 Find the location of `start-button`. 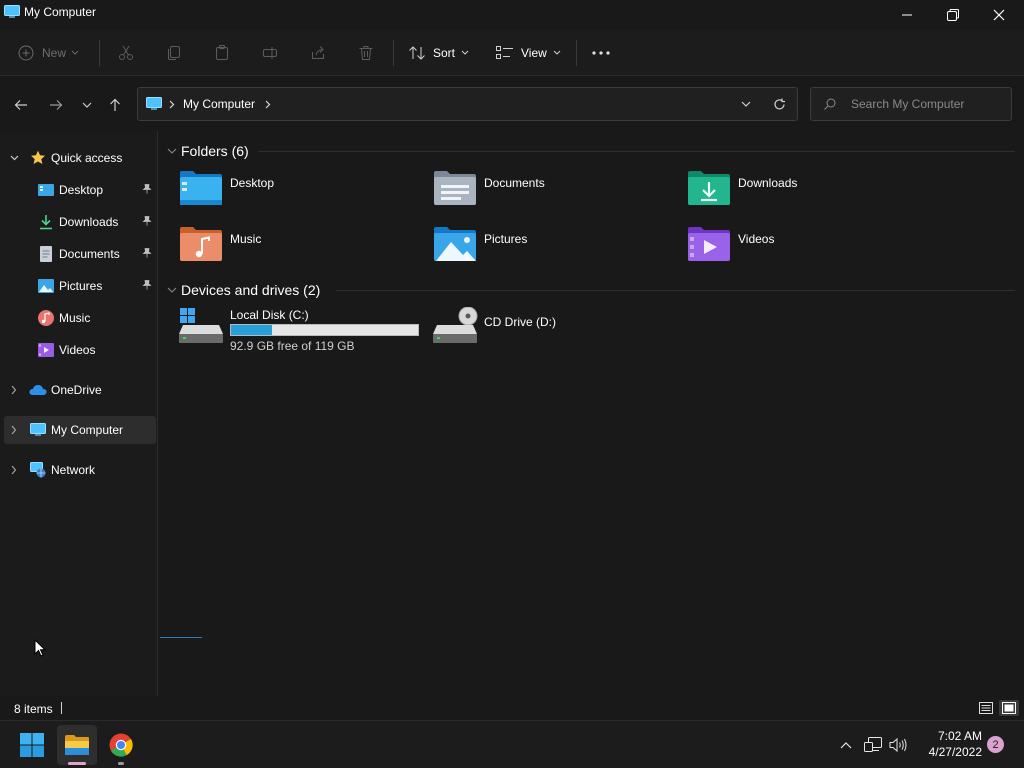

start-button is located at coordinates (32, 745).